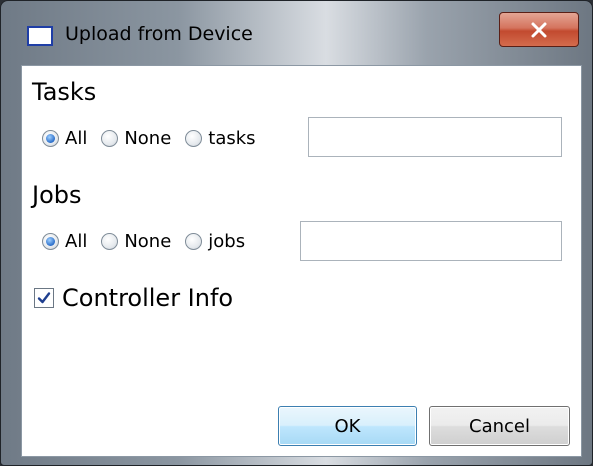 This screenshot has height=466, width=593. I want to click on controller-info-checkbox: Controller Info, so click(133, 298).